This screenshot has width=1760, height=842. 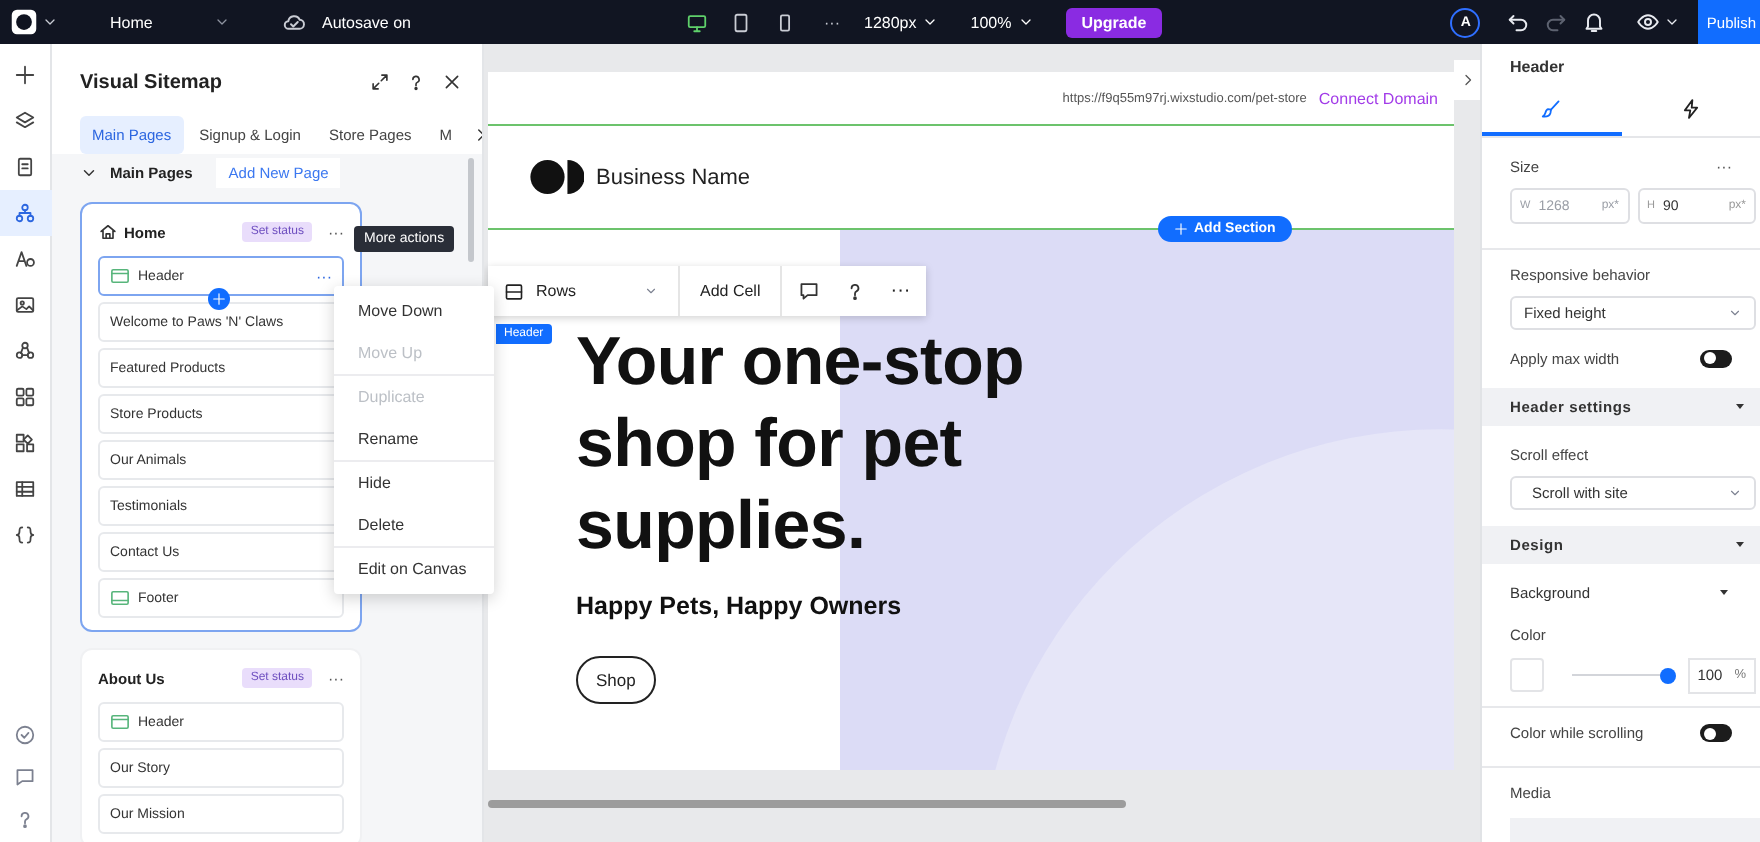 I want to click on close-icon, so click(x=452, y=82).